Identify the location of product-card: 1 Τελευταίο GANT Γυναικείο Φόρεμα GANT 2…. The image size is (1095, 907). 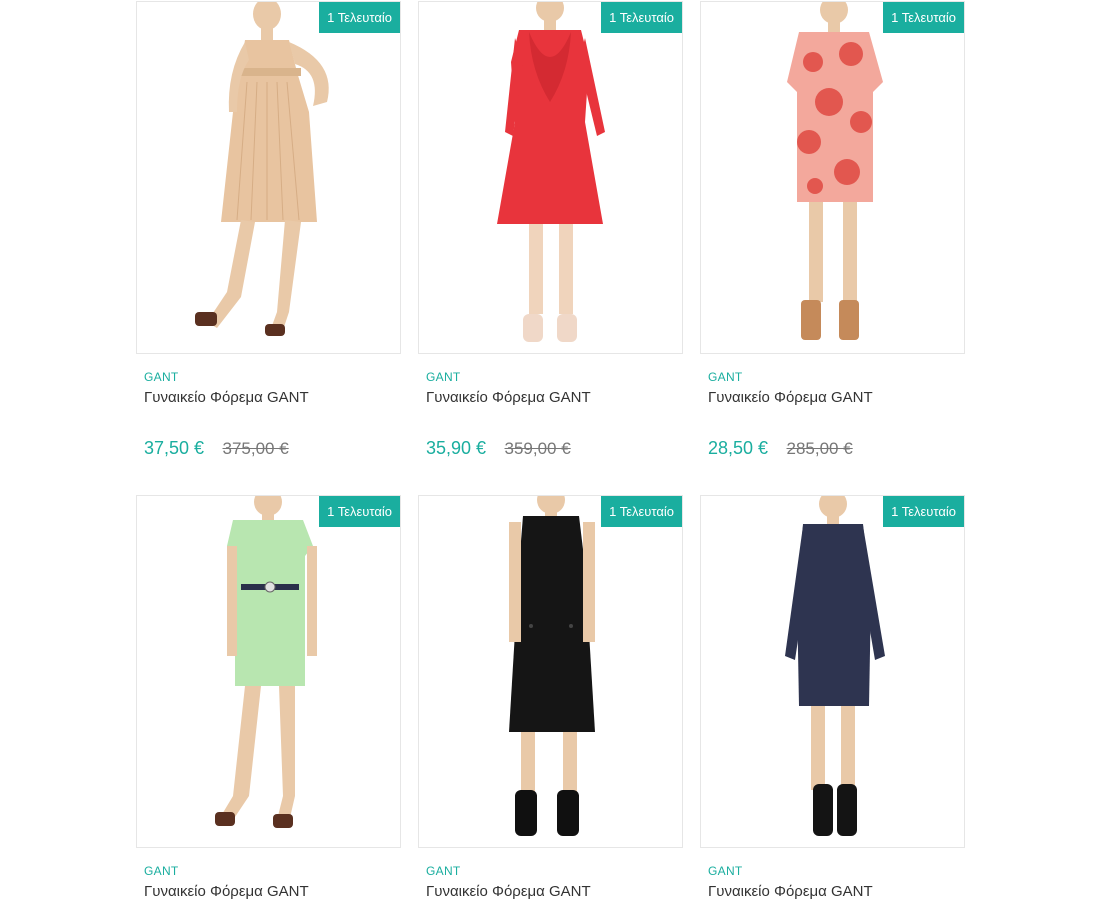
(832, 247).